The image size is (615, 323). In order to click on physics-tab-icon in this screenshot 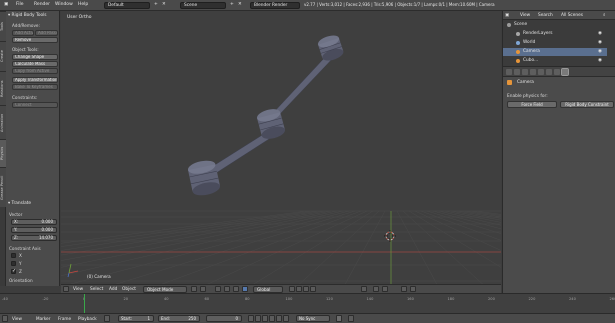, I will do `click(565, 72)`.